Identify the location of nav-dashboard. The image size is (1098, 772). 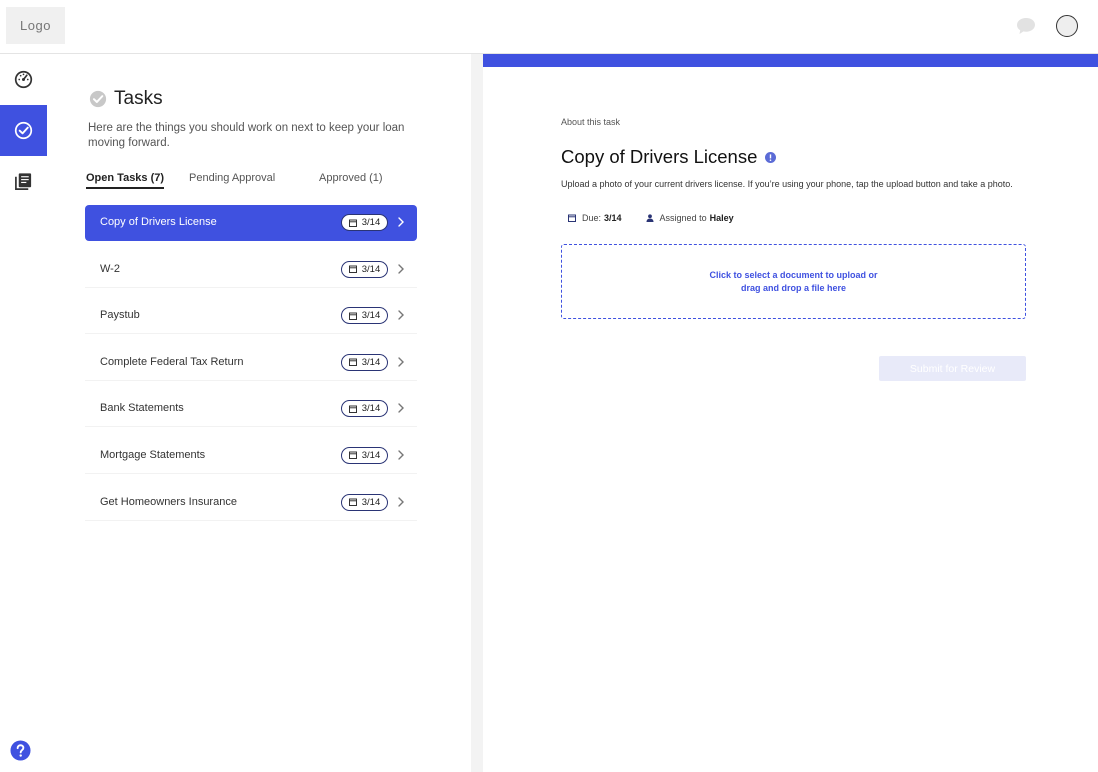
(23, 79).